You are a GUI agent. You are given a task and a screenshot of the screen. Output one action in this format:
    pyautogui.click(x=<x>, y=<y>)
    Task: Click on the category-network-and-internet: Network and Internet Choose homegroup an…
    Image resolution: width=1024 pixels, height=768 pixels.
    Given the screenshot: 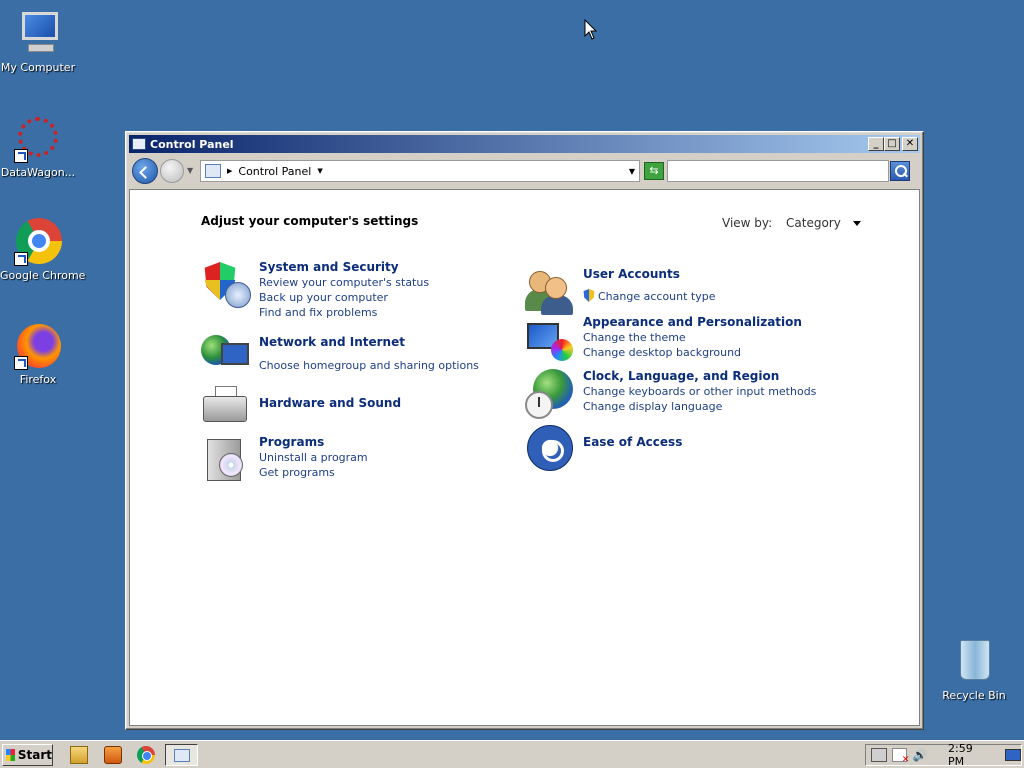 What is the action you would take?
    pyautogui.click(x=340, y=360)
    